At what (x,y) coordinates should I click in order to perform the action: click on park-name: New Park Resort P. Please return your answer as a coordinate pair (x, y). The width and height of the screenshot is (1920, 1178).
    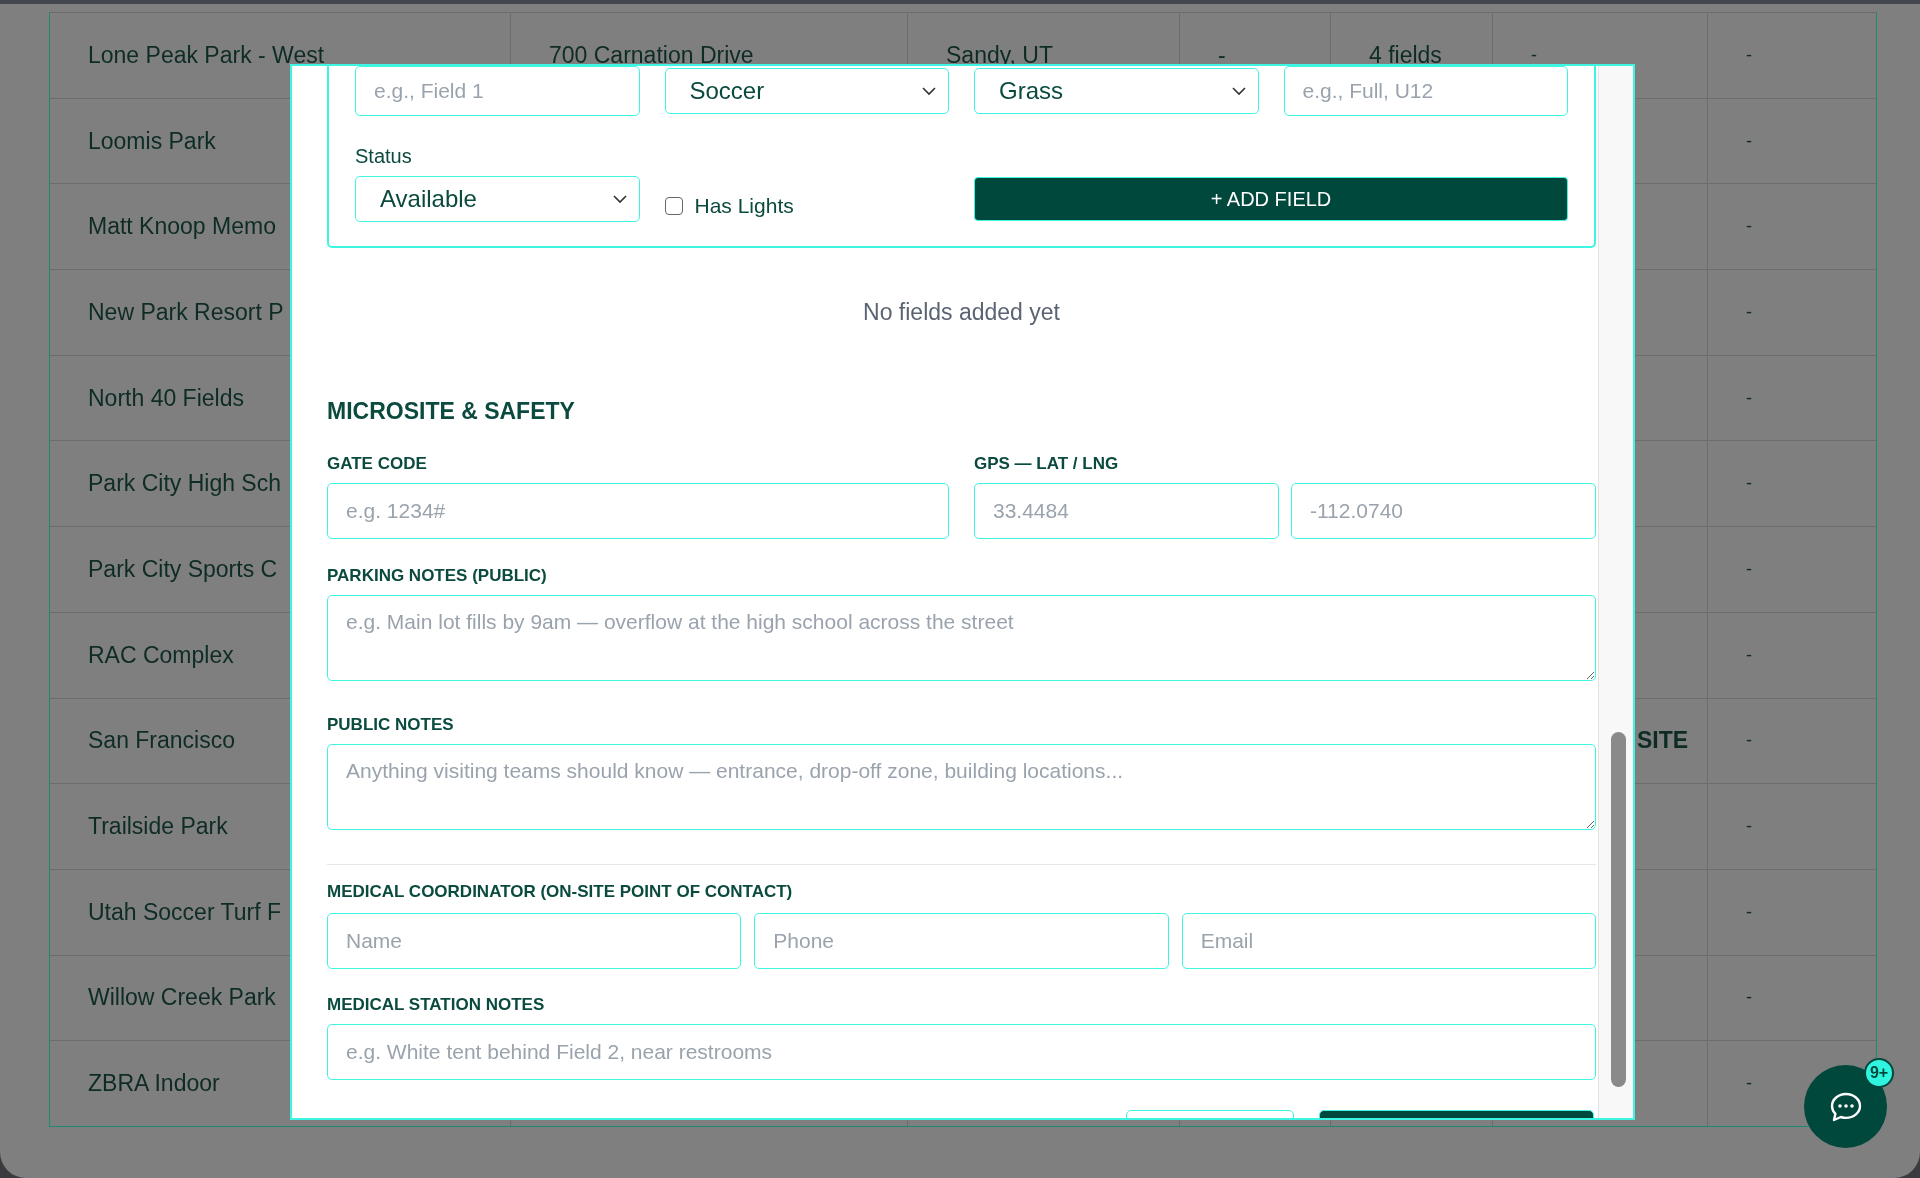
    Looking at the image, I should click on (186, 312).